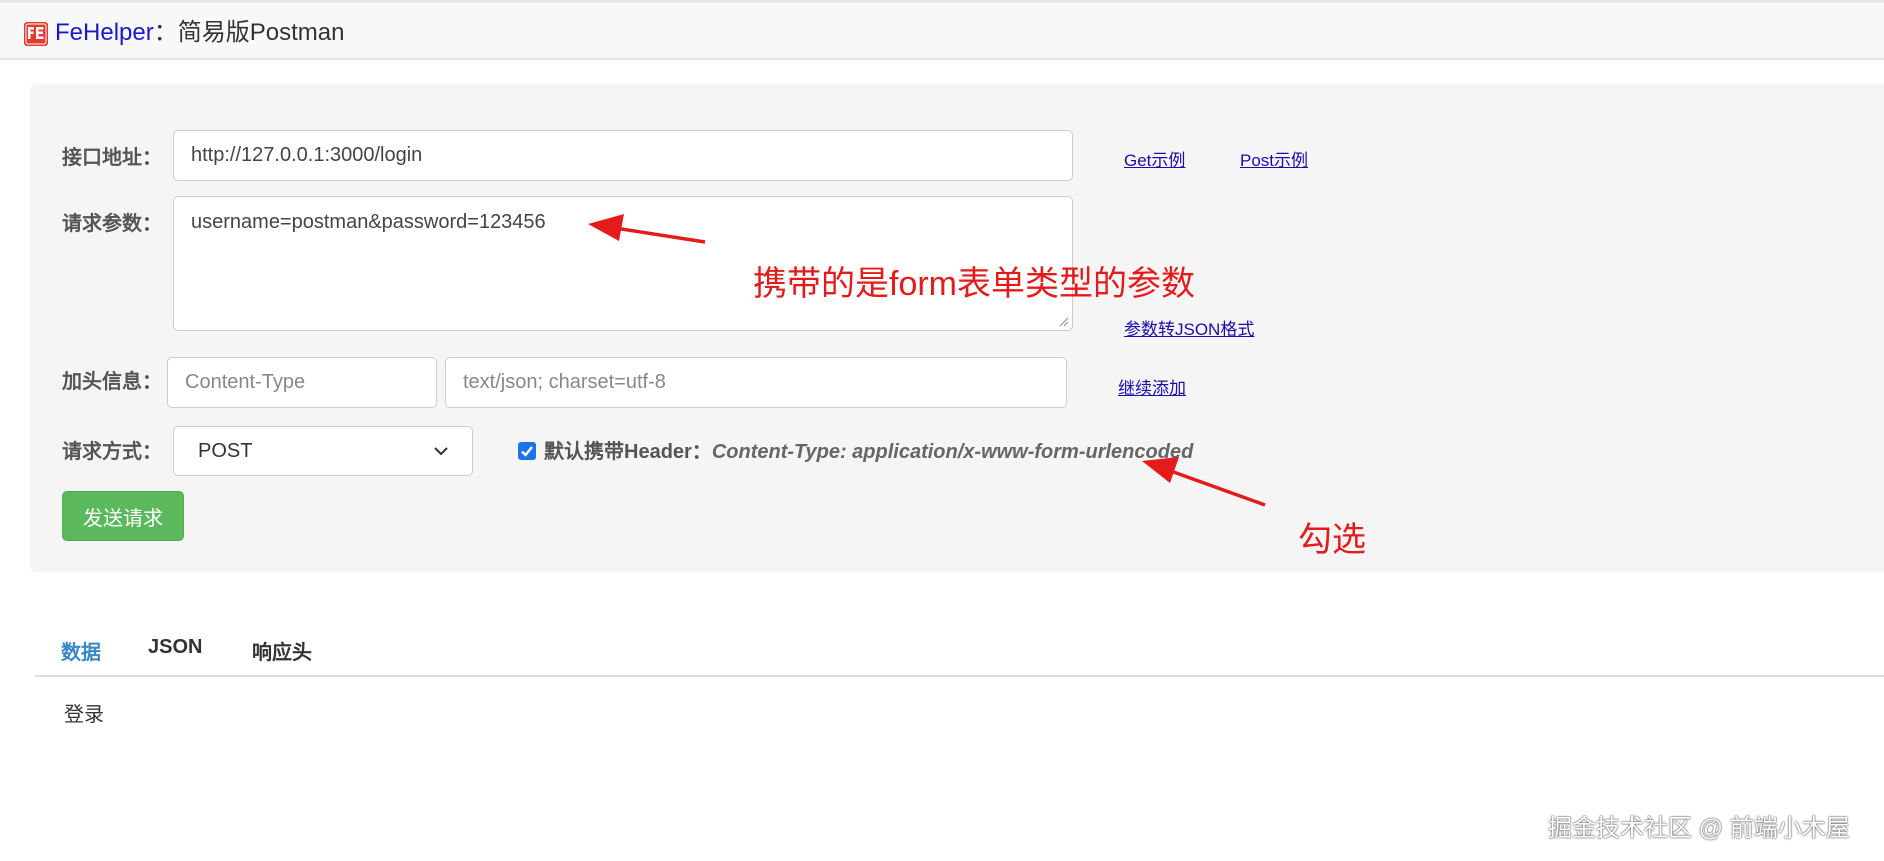 The width and height of the screenshot is (1884, 861). Describe the element at coordinates (1699, 828) in the screenshot. I see `watermark: 掘金技术社区 @ 前端小木屋` at that location.